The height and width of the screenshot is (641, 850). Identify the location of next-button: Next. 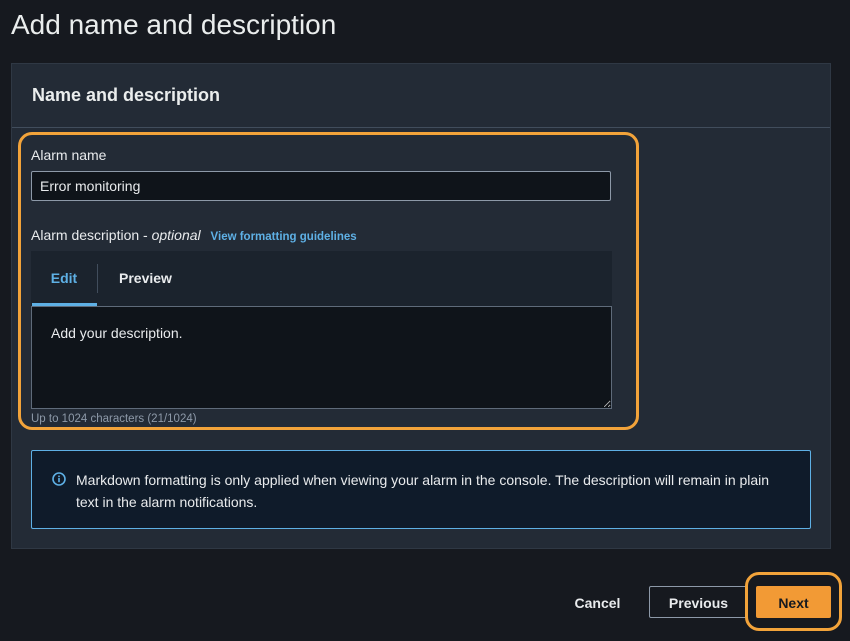
(793, 602).